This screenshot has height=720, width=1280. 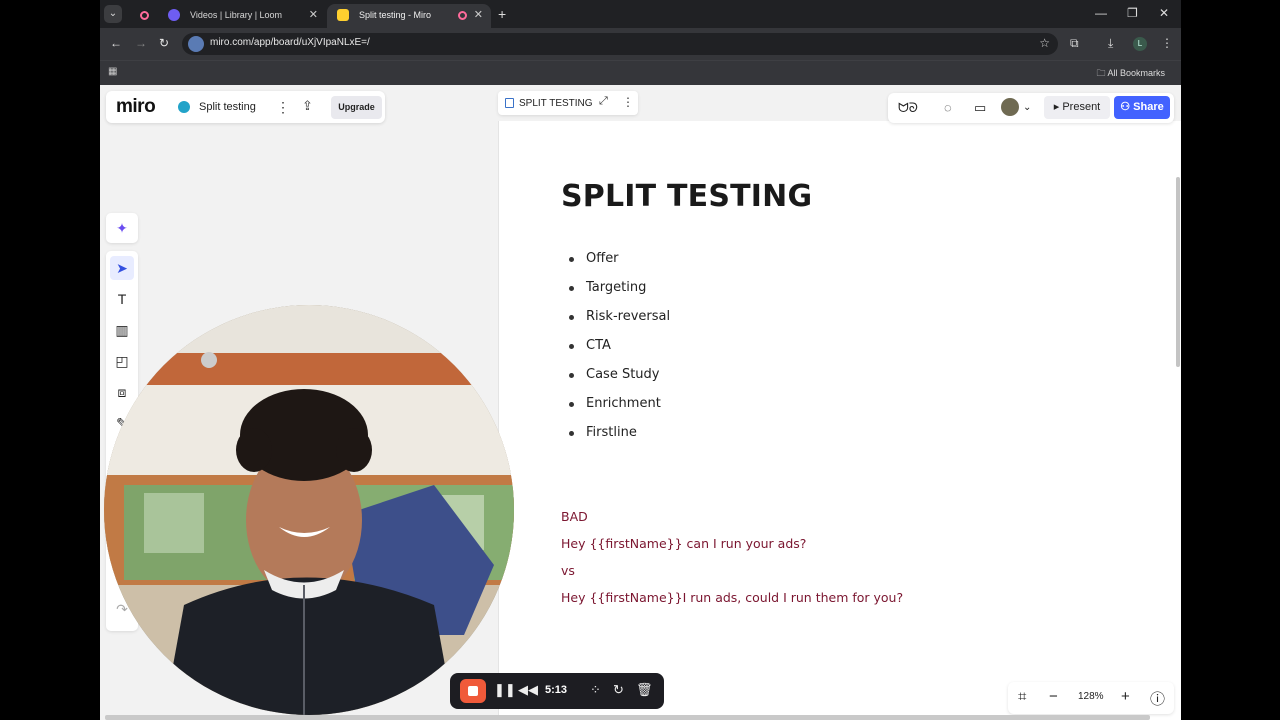 I want to click on url-text: miro.com/app/board/uXjVIpaNLxE=/, so click(x=290, y=42).